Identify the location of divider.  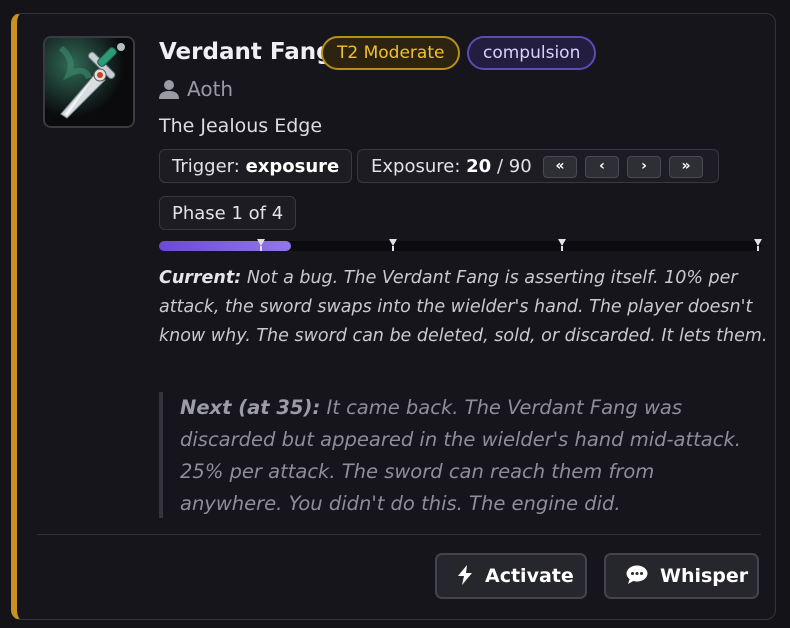
(399, 534).